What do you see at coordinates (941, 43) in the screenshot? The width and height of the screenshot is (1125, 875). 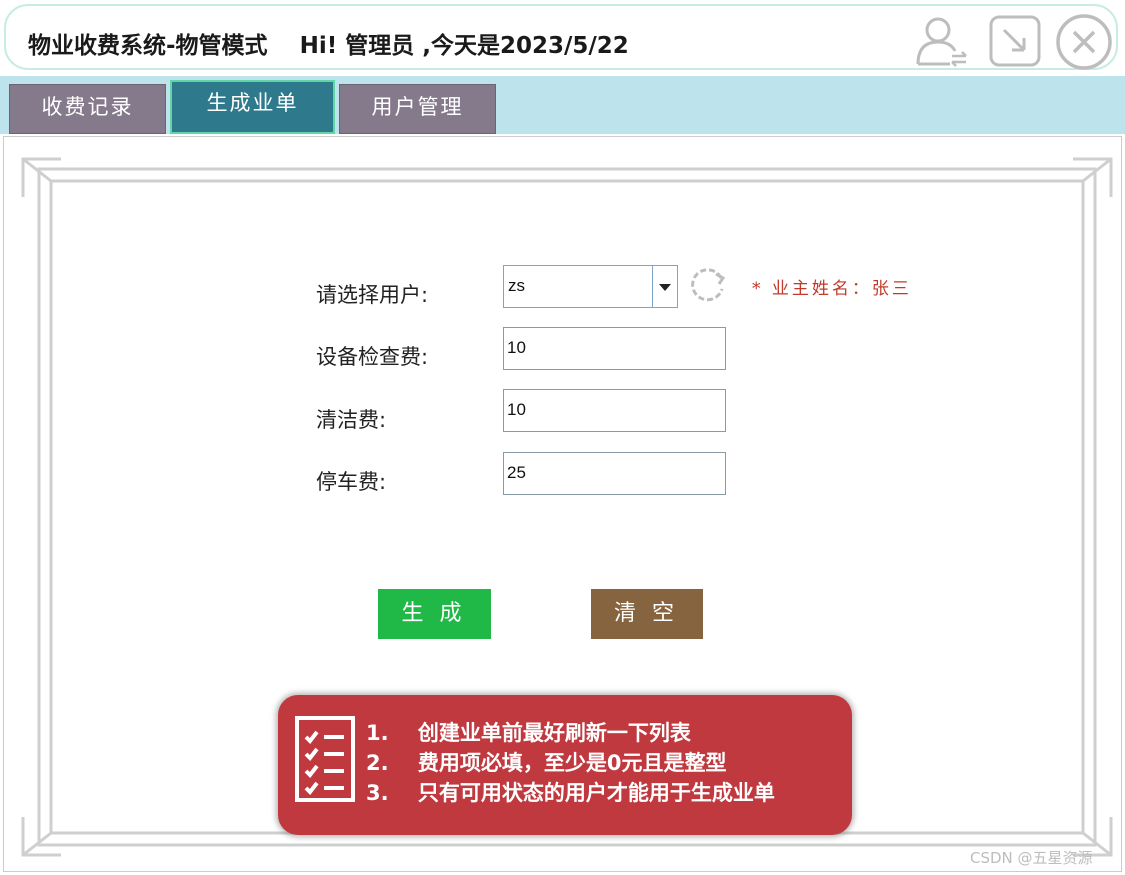 I see `switch-user-icon` at bounding box center [941, 43].